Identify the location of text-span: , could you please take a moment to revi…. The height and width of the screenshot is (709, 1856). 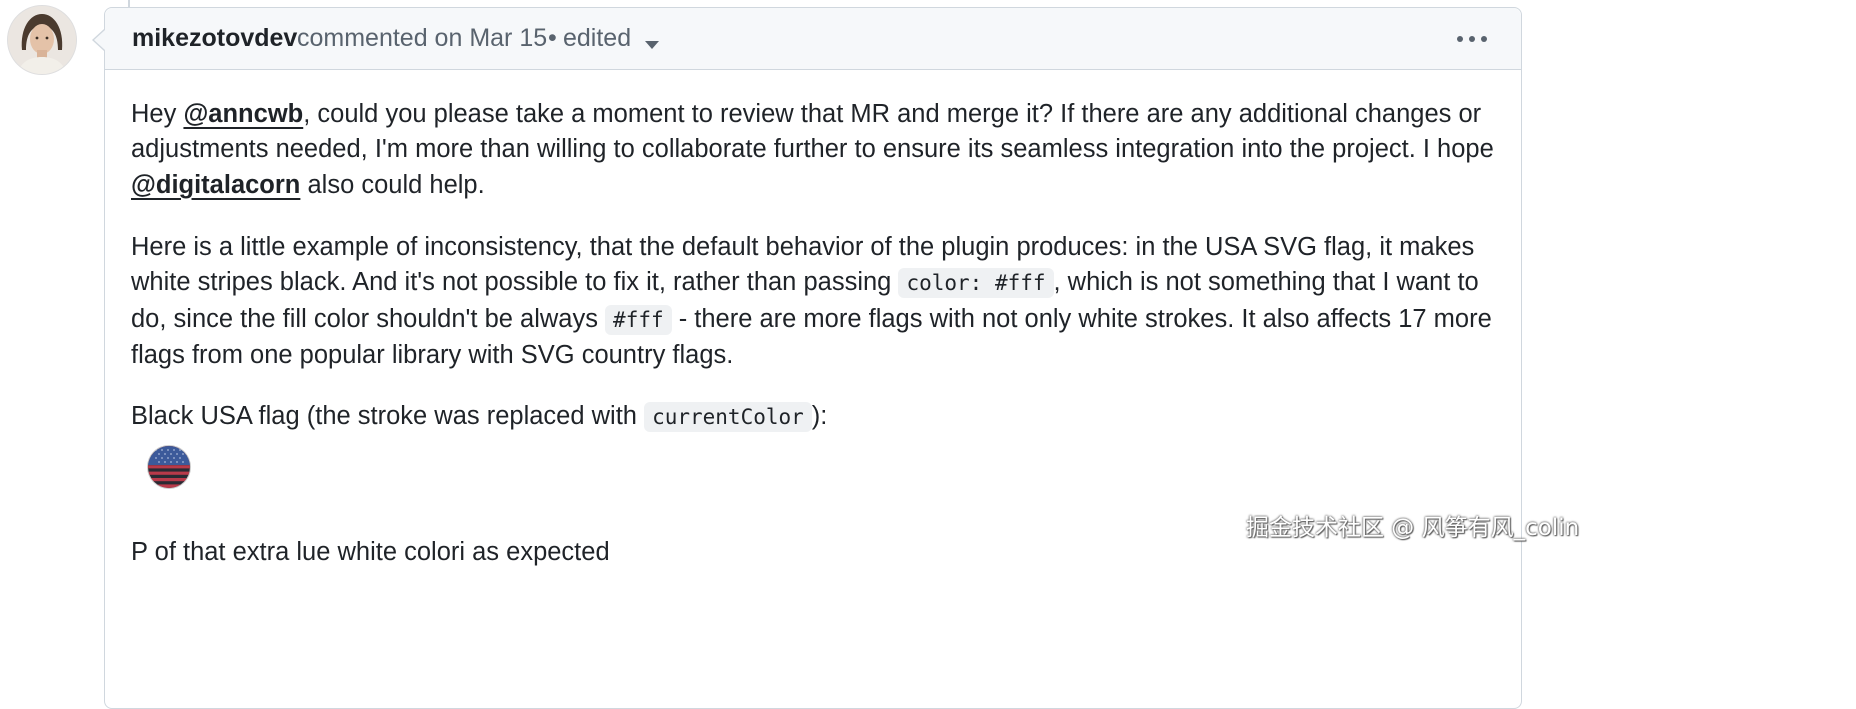
(812, 132).